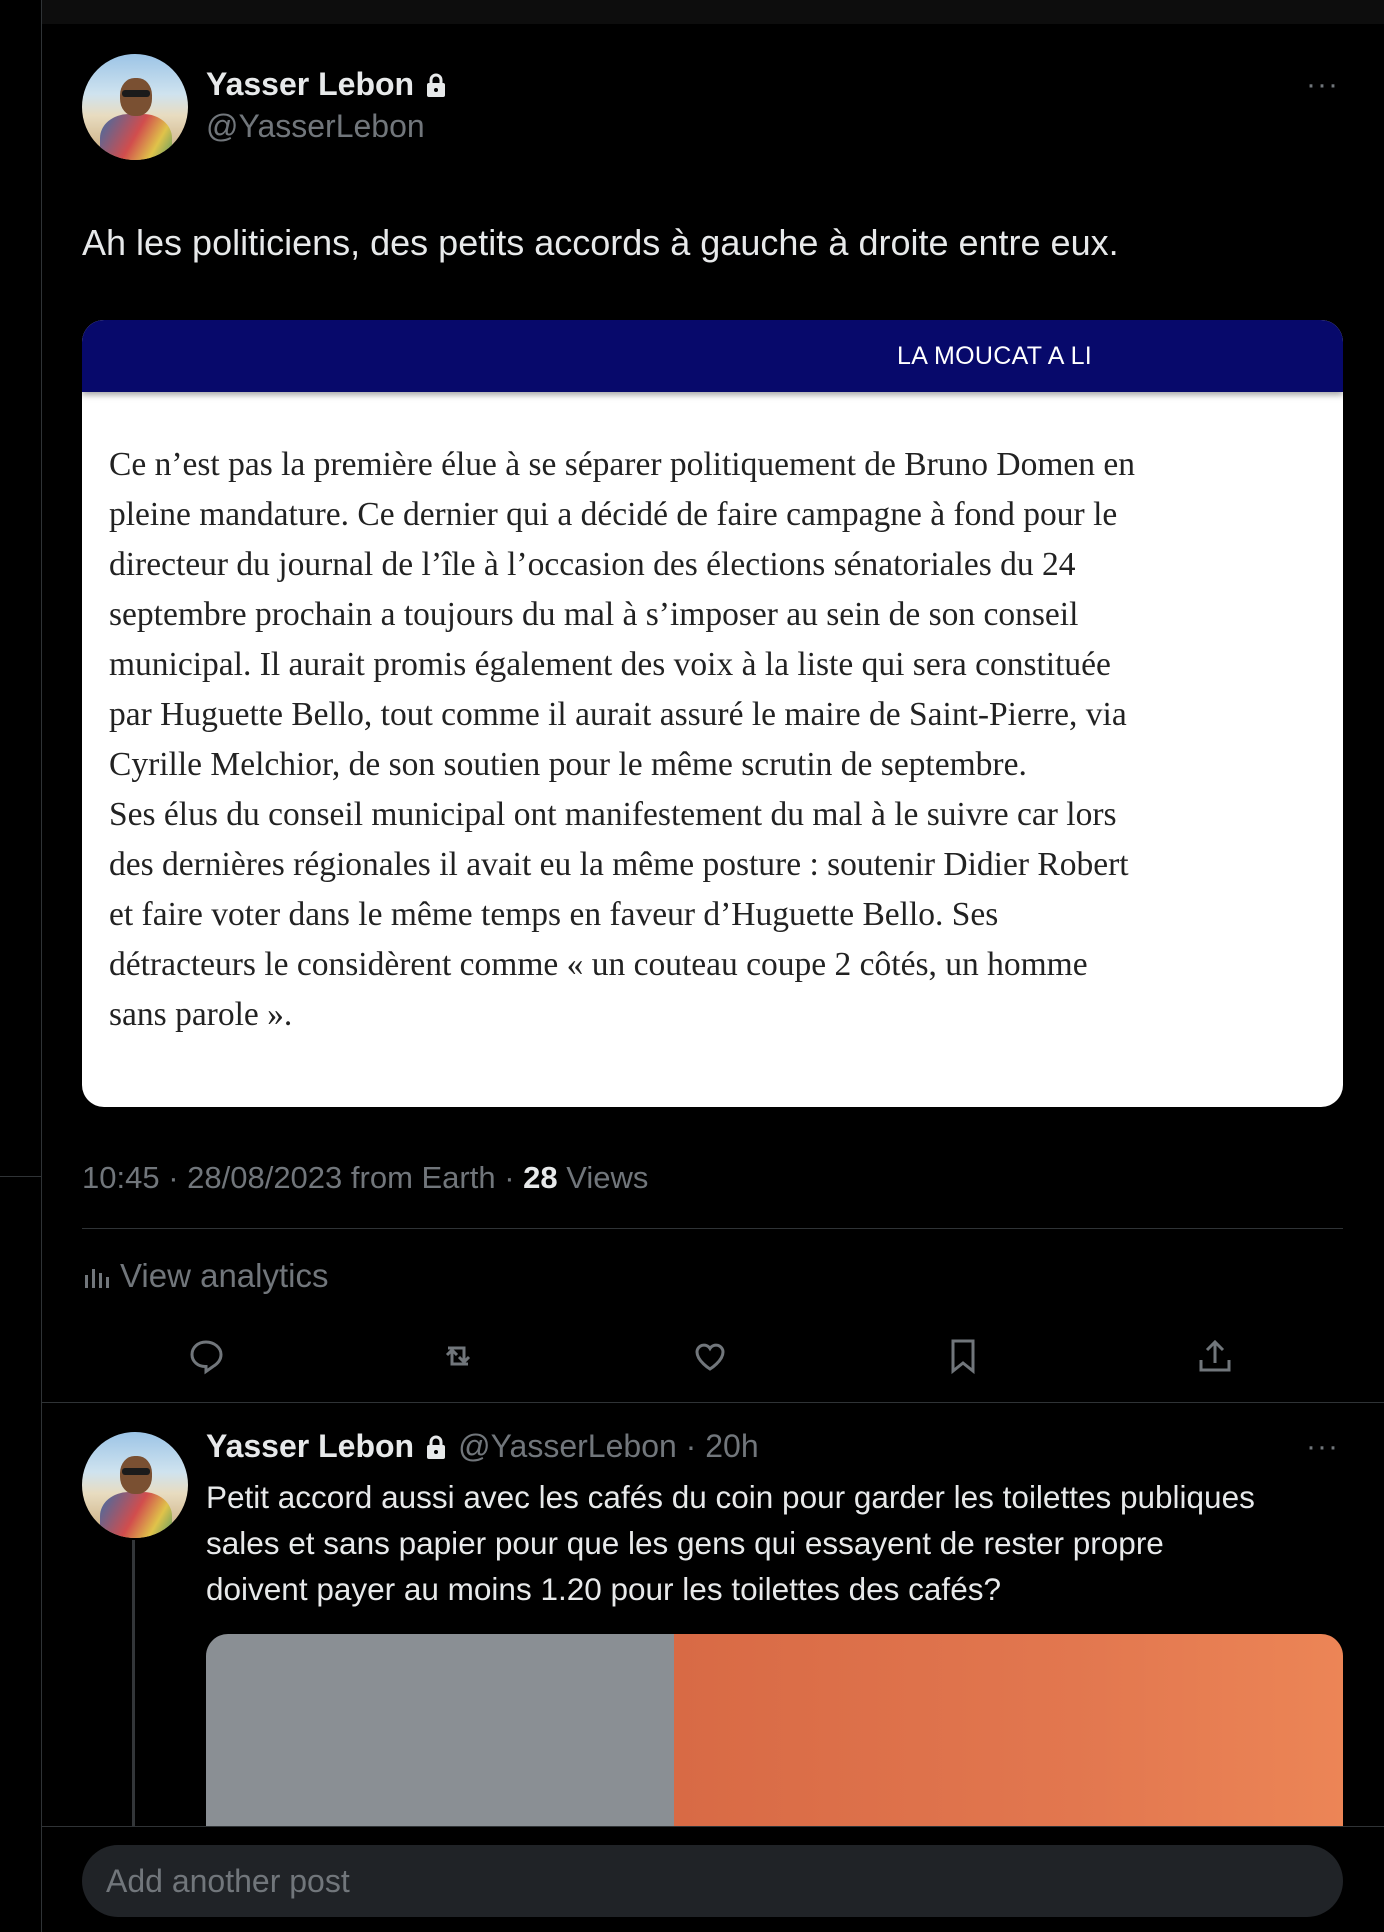 The image size is (1384, 1932). Describe the element at coordinates (310, 1446) in the screenshot. I see `reply-display-name: Yasser Lebon` at that location.